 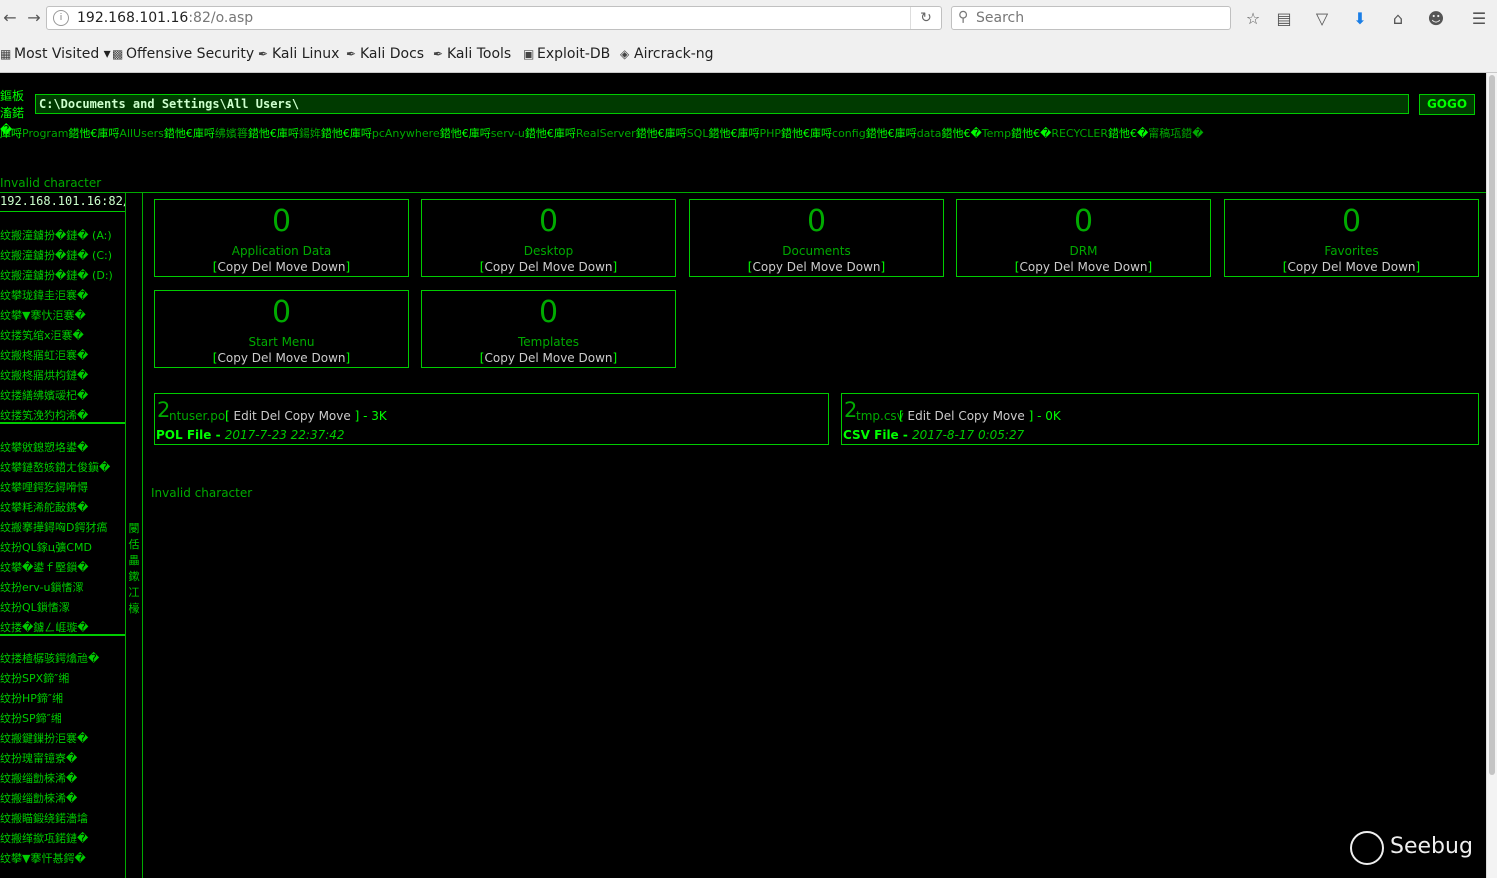 I want to click on quick-link: config, so click(x=849, y=133).